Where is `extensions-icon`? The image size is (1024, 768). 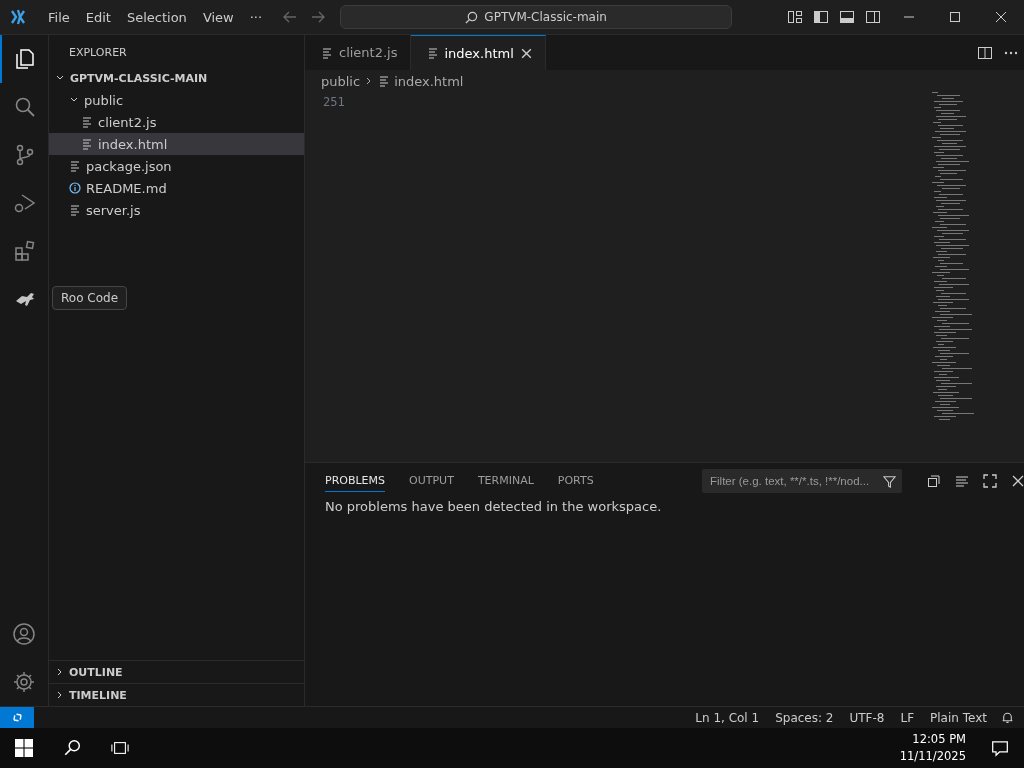
extensions-icon is located at coordinates (25, 251).